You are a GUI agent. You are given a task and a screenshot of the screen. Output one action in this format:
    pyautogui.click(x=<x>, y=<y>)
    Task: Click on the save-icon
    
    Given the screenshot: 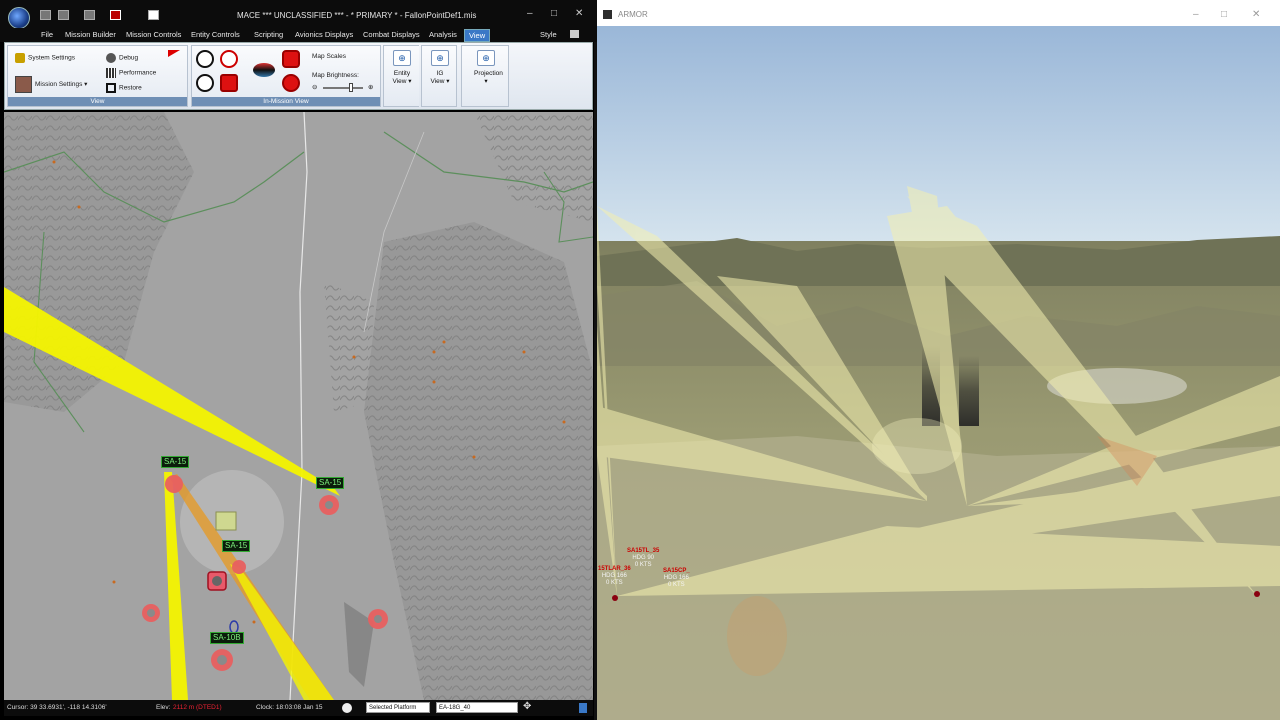 What is the action you would take?
    pyautogui.click(x=63, y=15)
    